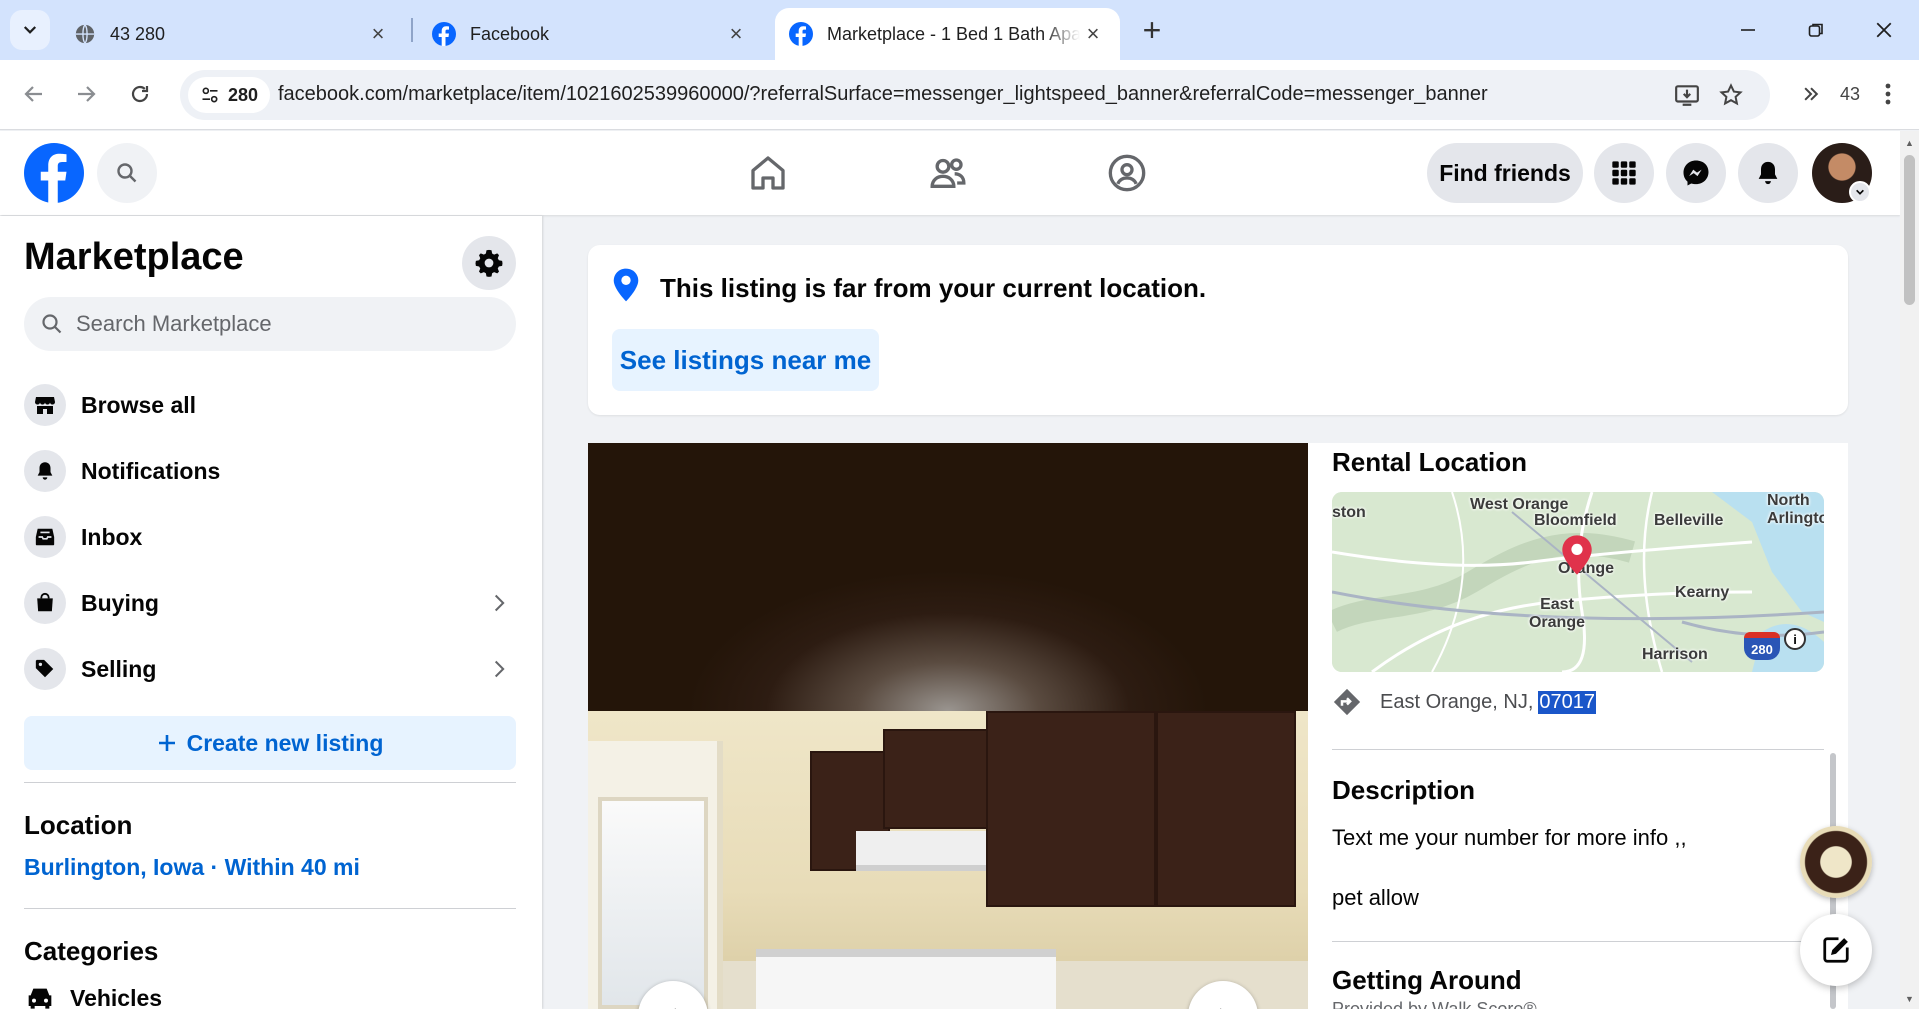  Describe the element at coordinates (86, 94) in the screenshot. I see `forward-button` at that location.